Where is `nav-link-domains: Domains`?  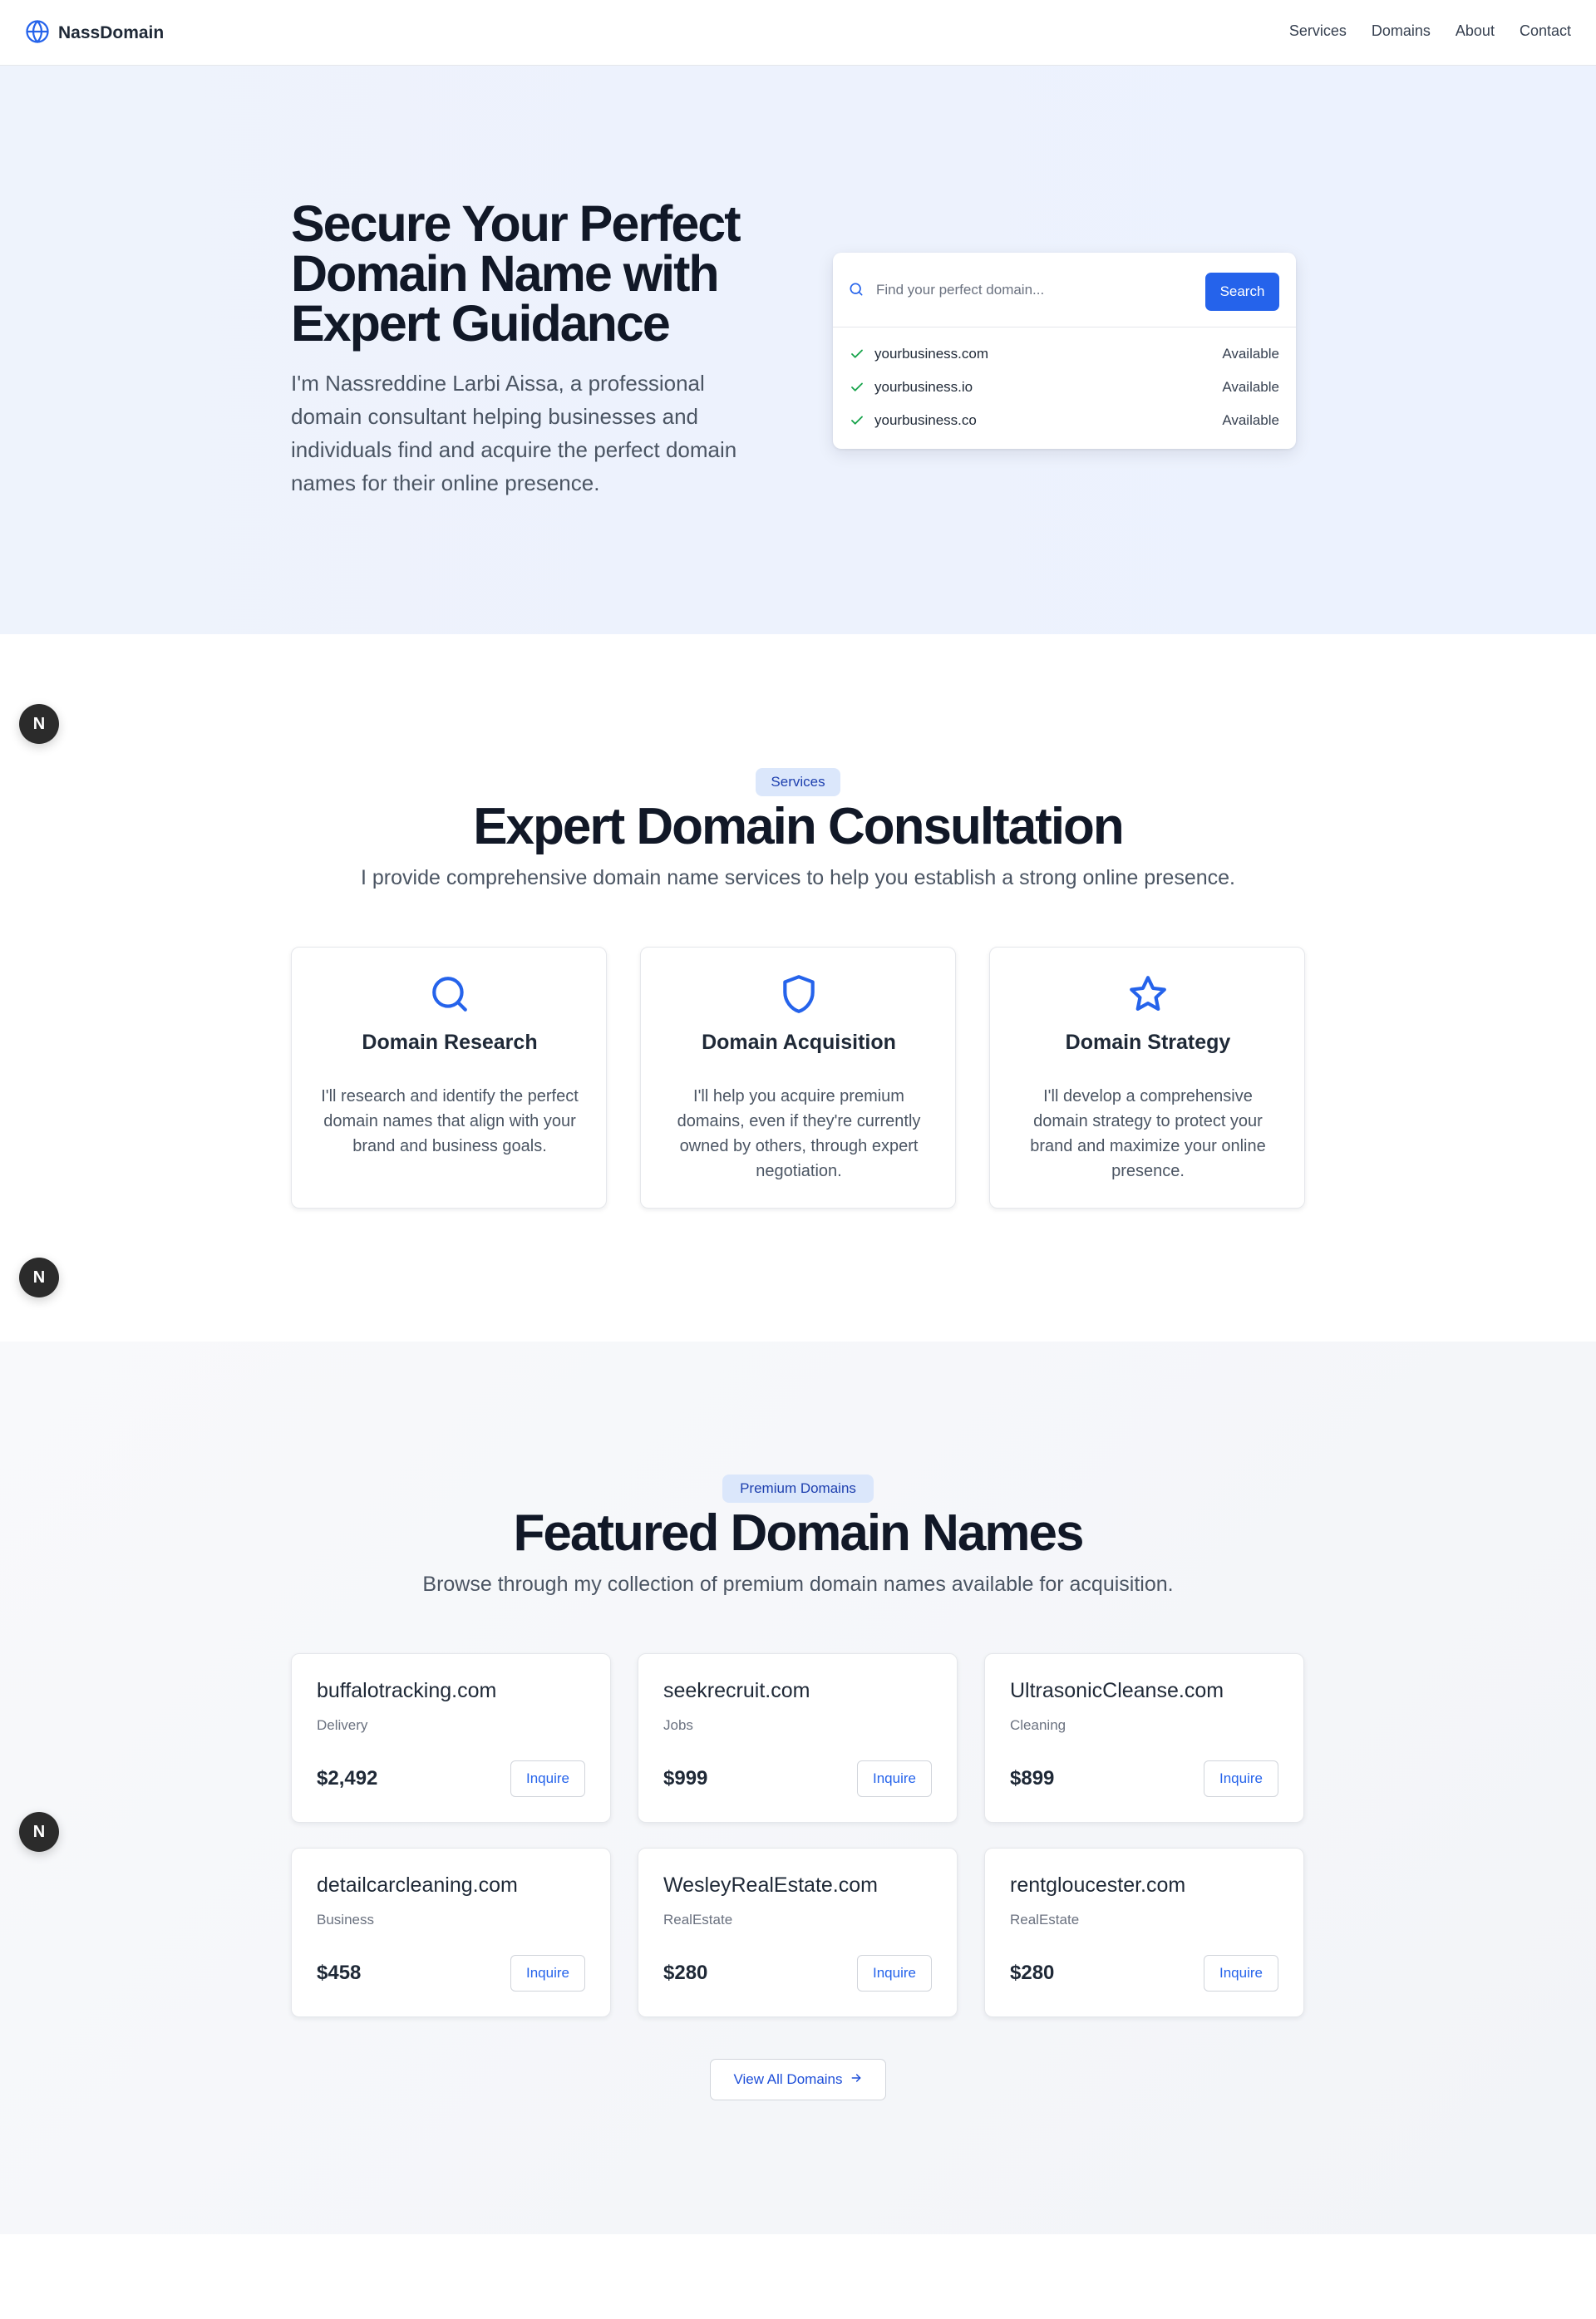
nav-link-domains: Domains is located at coordinates (1401, 31).